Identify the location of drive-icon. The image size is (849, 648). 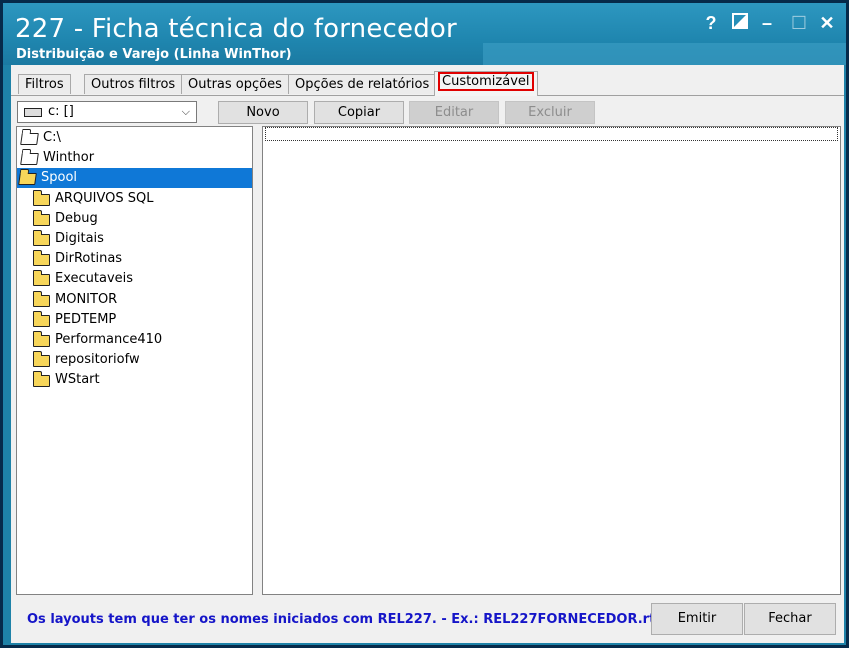
(33, 112).